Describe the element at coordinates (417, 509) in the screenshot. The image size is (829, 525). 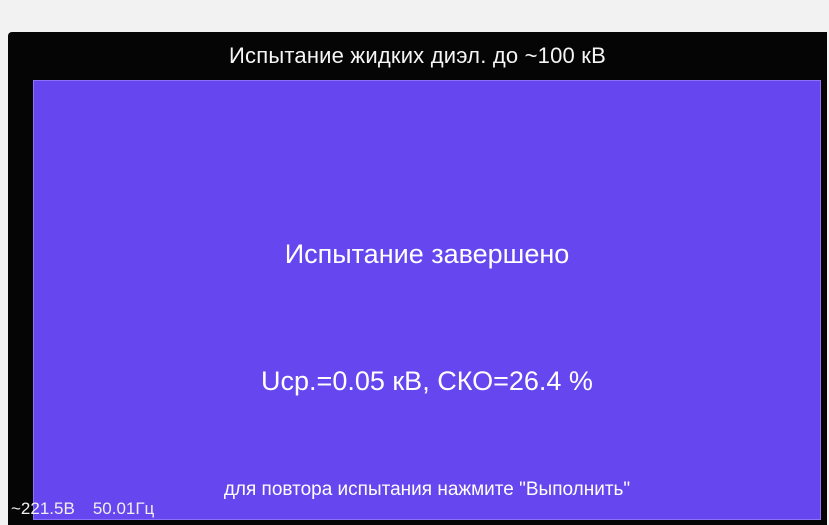
I see `status-bar: ~221.5В 50.01Гц` at that location.